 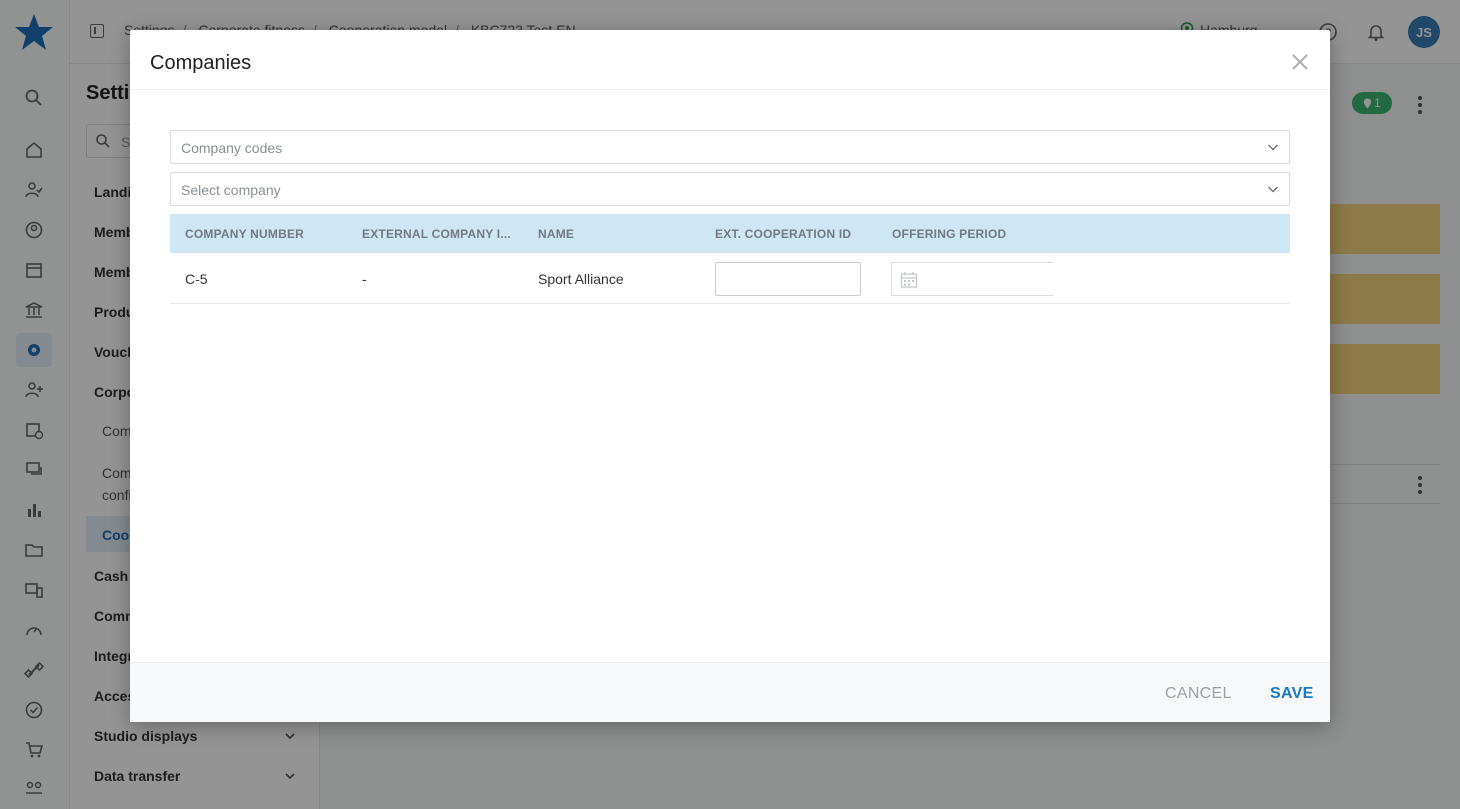 What do you see at coordinates (730, 692) in the screenshot?
I see `dialog-footer: CANCEL SAVE` at bounding box center [730, 692].